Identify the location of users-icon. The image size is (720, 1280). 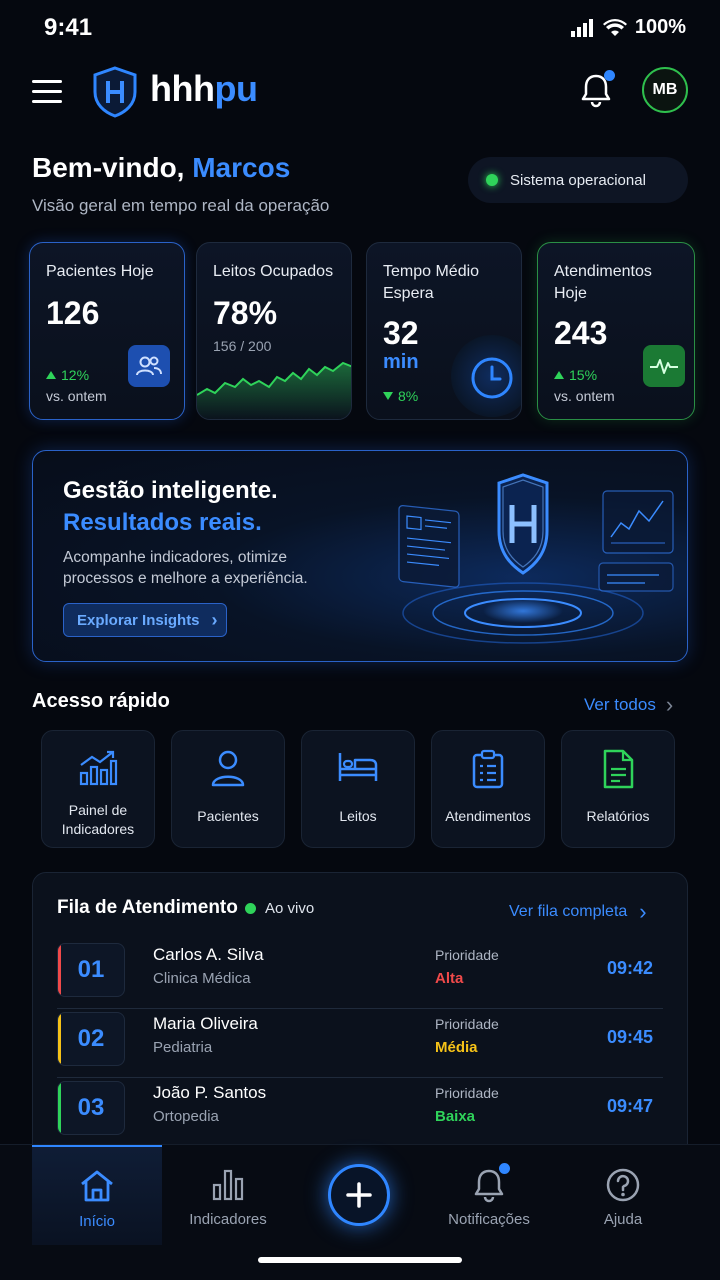
(149, 366).